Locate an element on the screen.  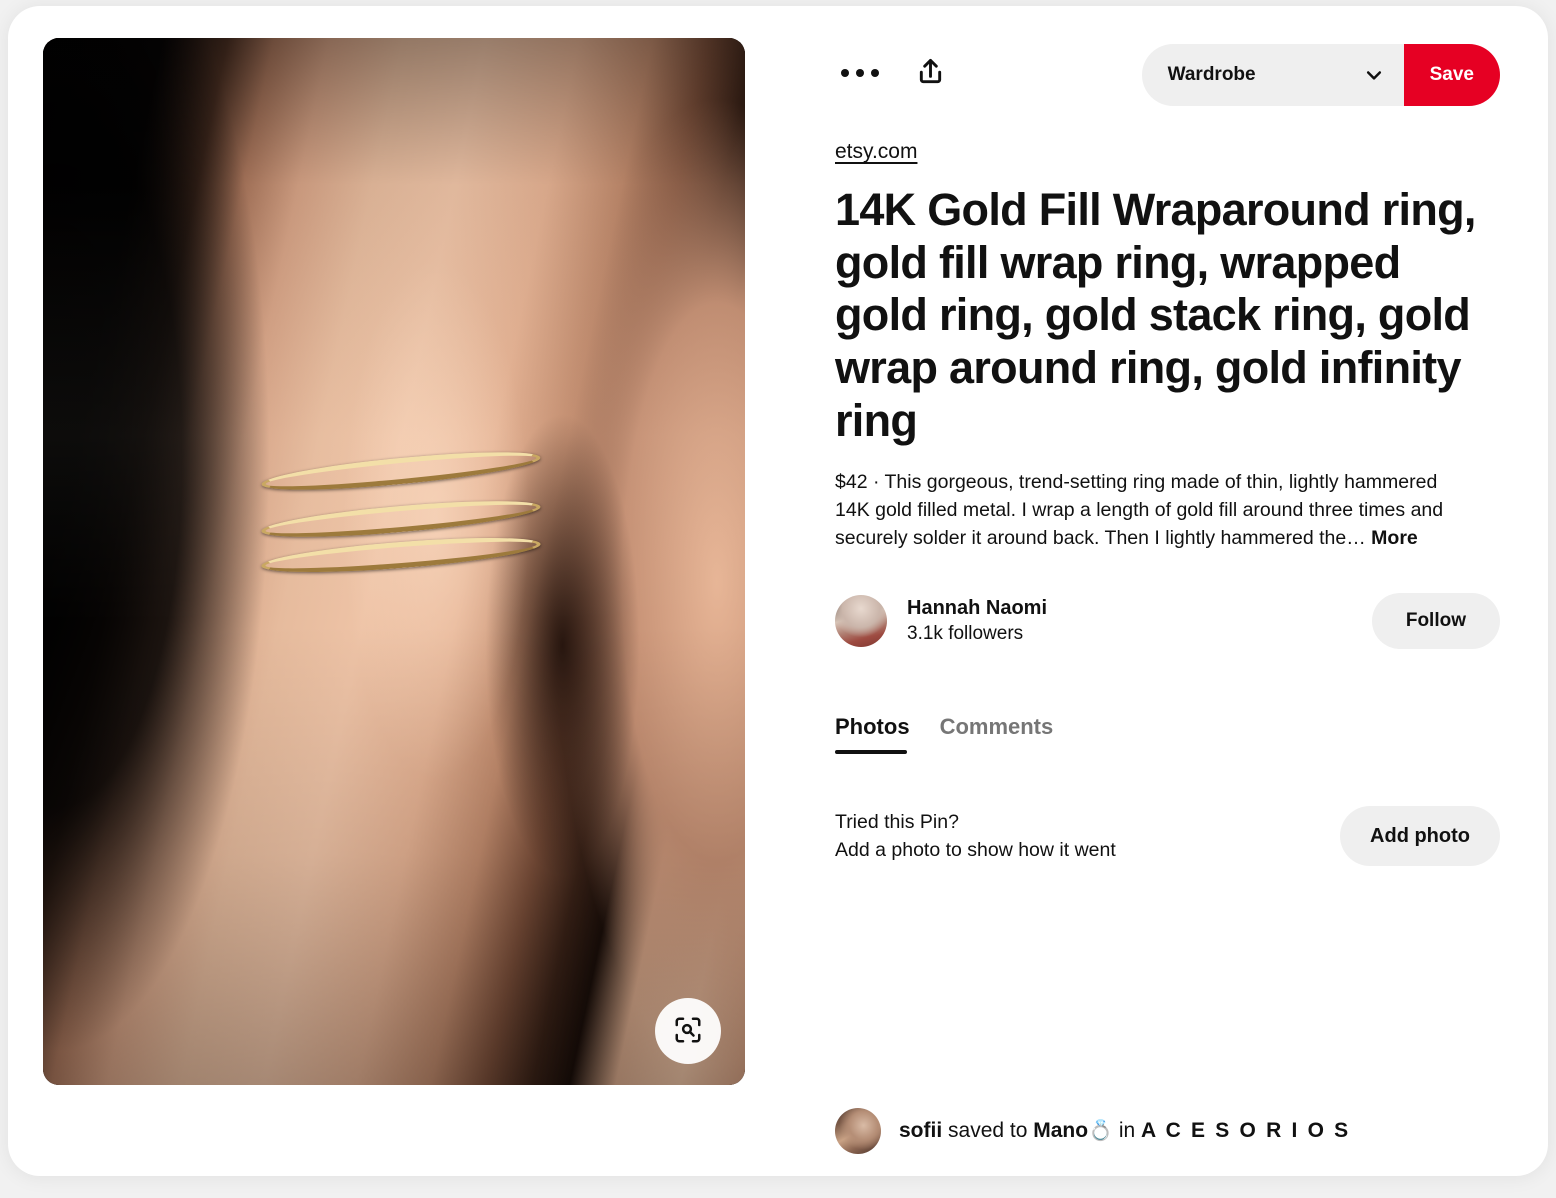
ring-emoji-icon: 💍 is located at coordinates (1100, 1131).